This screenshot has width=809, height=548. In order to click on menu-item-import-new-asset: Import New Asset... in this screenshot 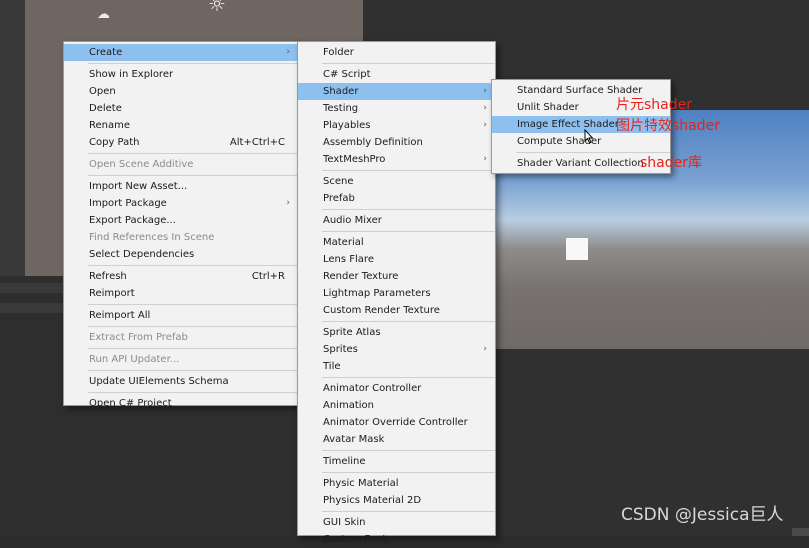, I will do `click(181, 186)`.